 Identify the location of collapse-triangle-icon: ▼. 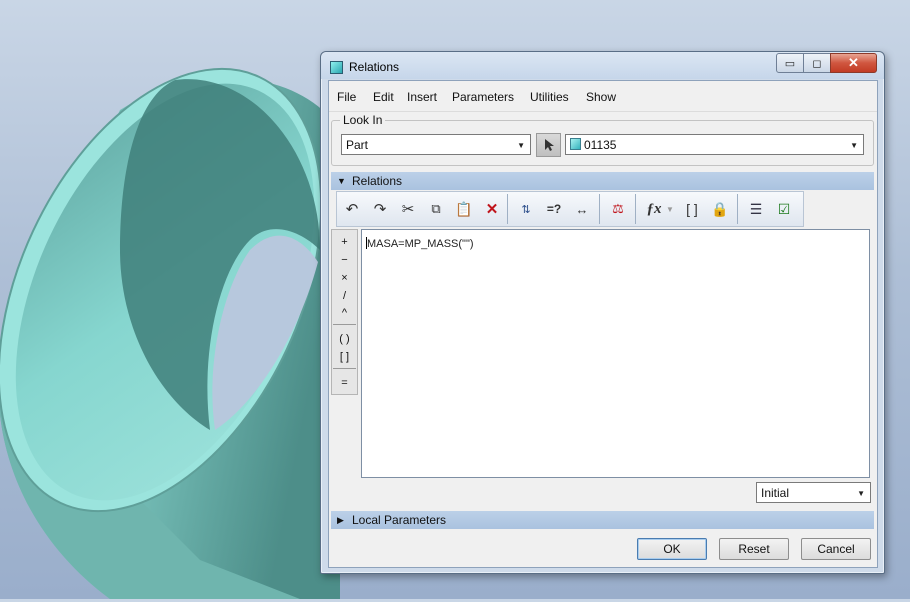
(341, 181).